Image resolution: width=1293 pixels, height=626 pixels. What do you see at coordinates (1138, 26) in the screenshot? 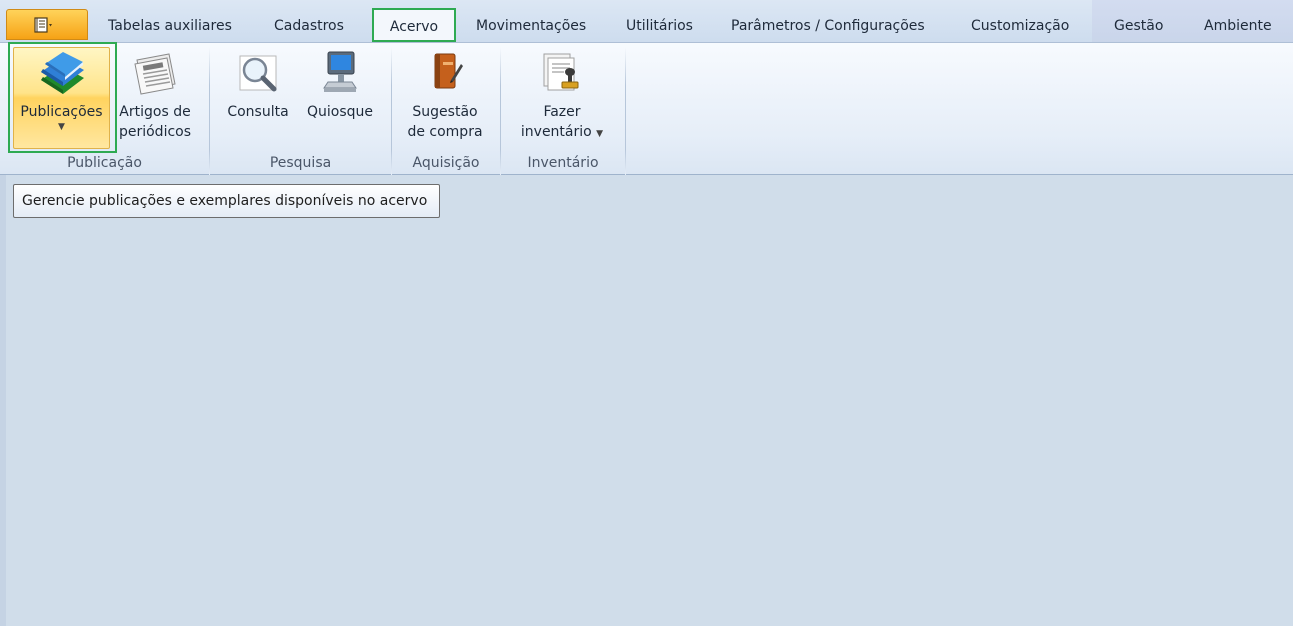
I see `tab-gestao: Gestão` at bounding box center [1138, 26].